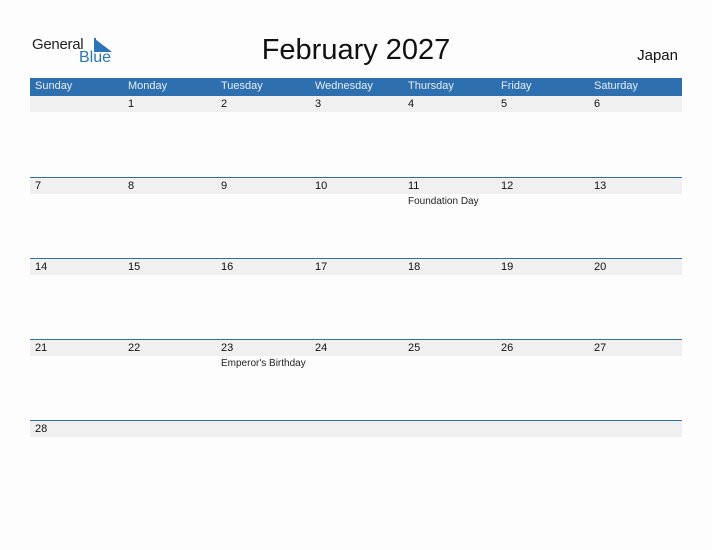  Describe the element at coordinates (344, 86) in the screenshot. I see `weekday-wednesday: Wednesday` at that location.